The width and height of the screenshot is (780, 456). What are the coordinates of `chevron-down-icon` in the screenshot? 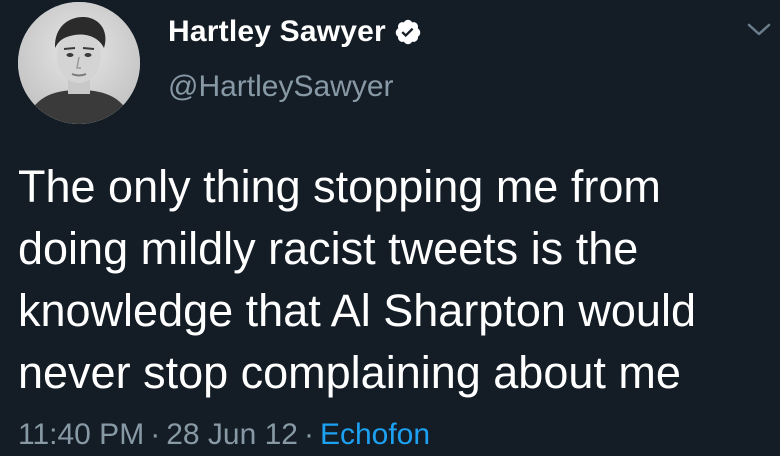 It's located at (759, 30).